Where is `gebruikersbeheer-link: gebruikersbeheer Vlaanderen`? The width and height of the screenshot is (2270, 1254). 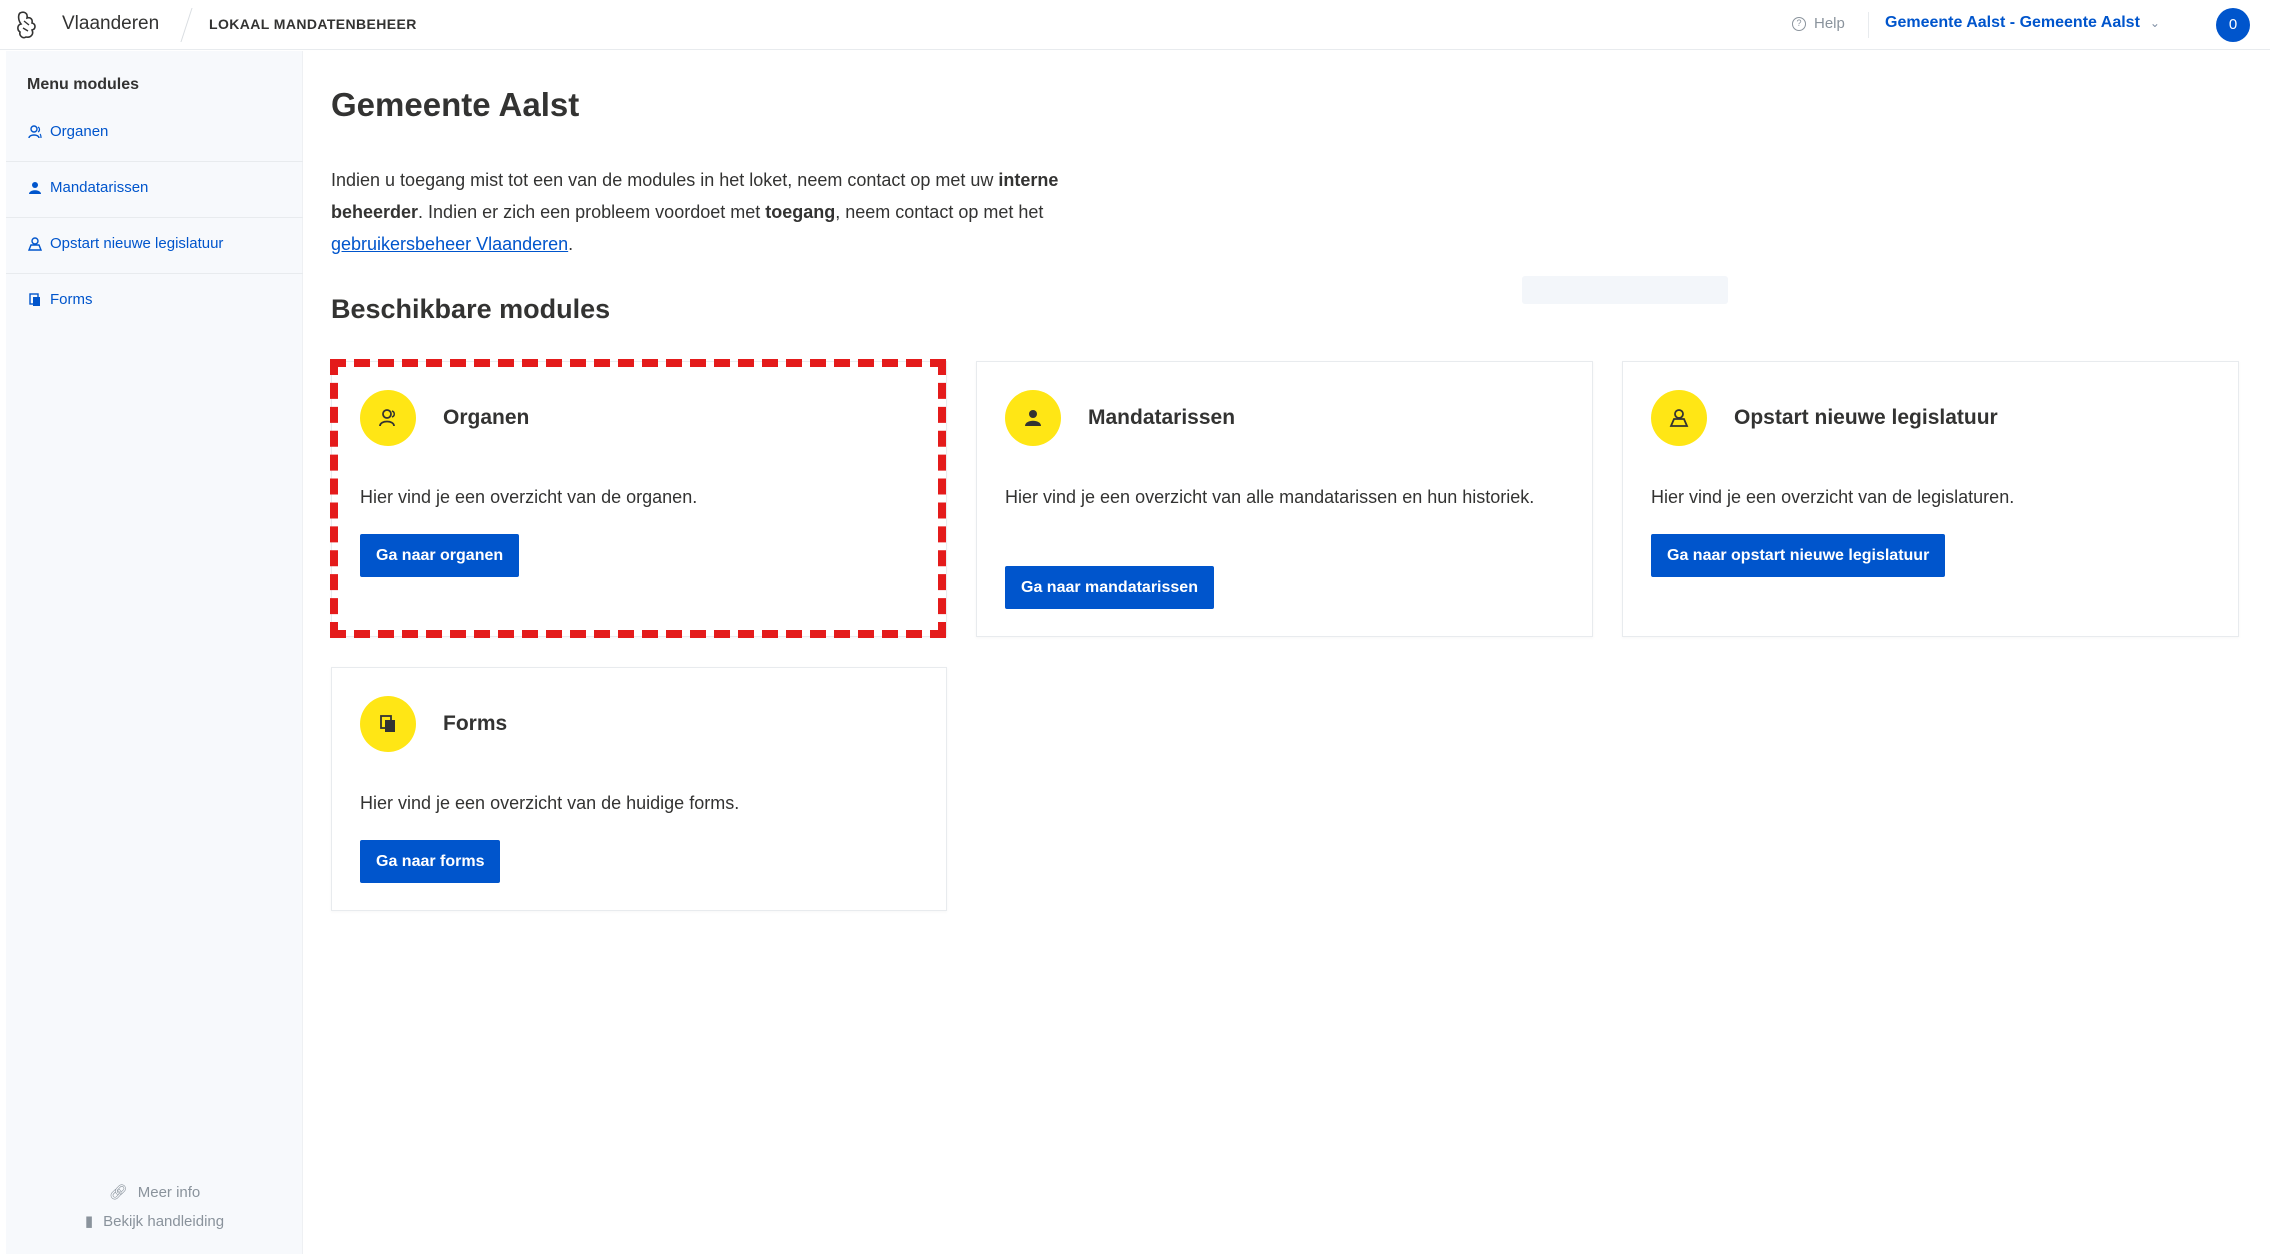 gebruikersbeheer-link: gebruikersbeheer Vlaanderen is located at coordinates (449, 244).